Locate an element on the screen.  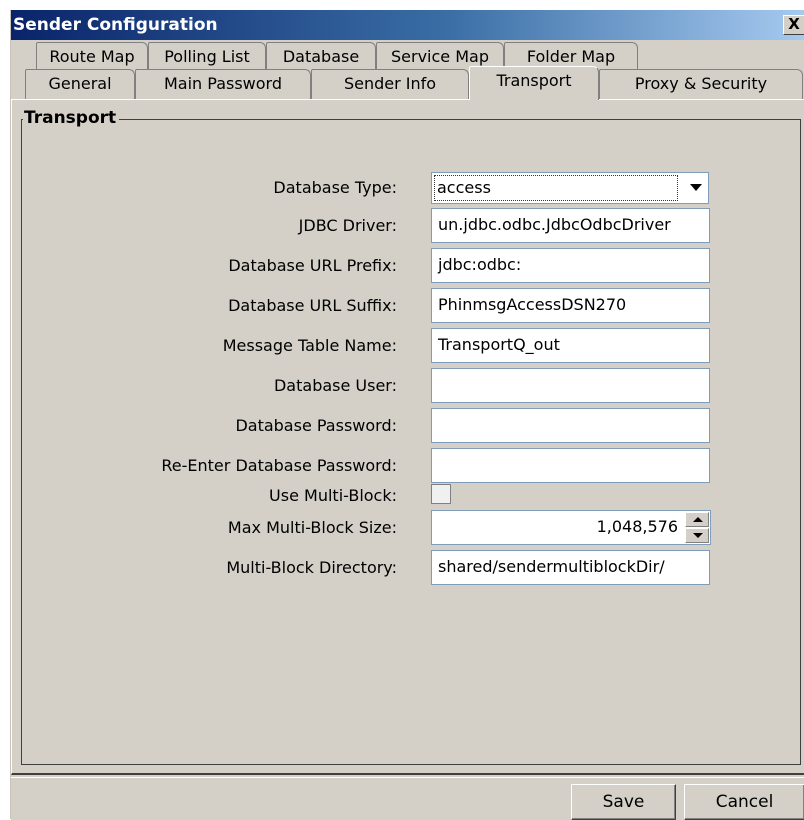
chevron-down-icon is located at coordinates (696, 187).